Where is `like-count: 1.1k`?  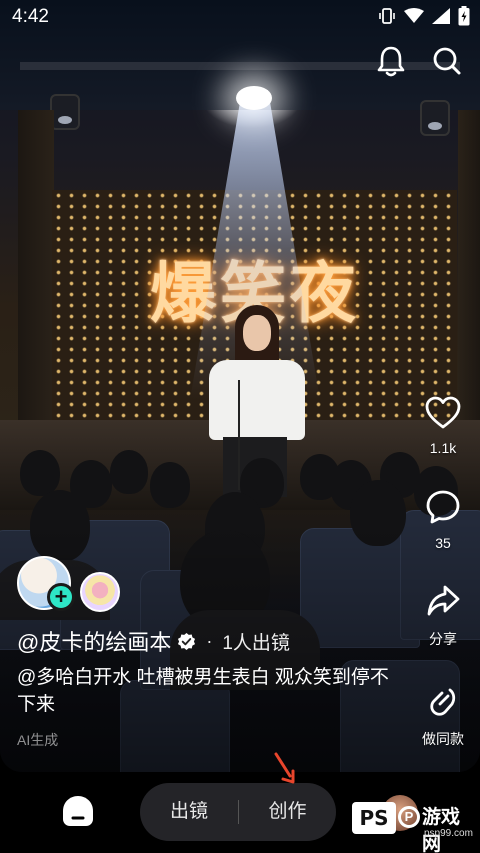 like-count: 1.1k is located at coordinates (443, 448).